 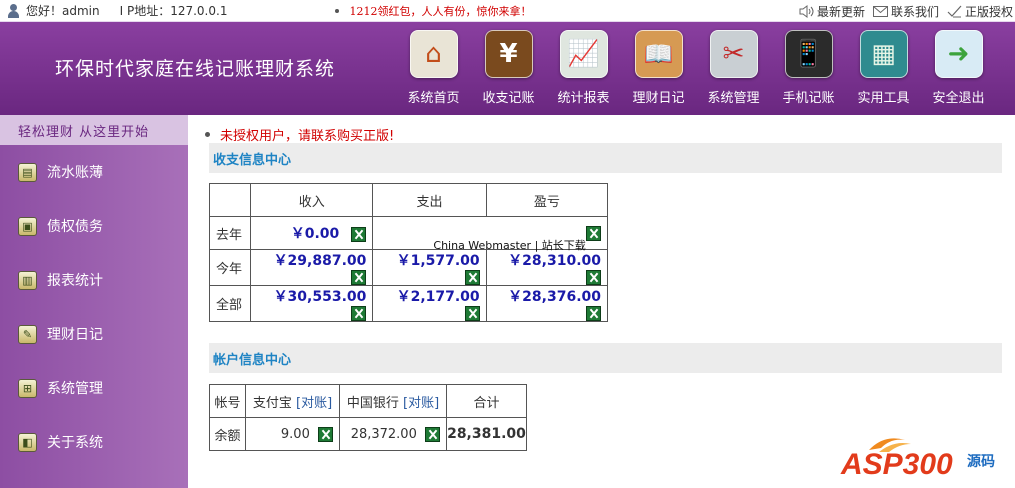 I want to click on sidebar-item-1: ▣ 债权债务, so click(x=94, y=226).